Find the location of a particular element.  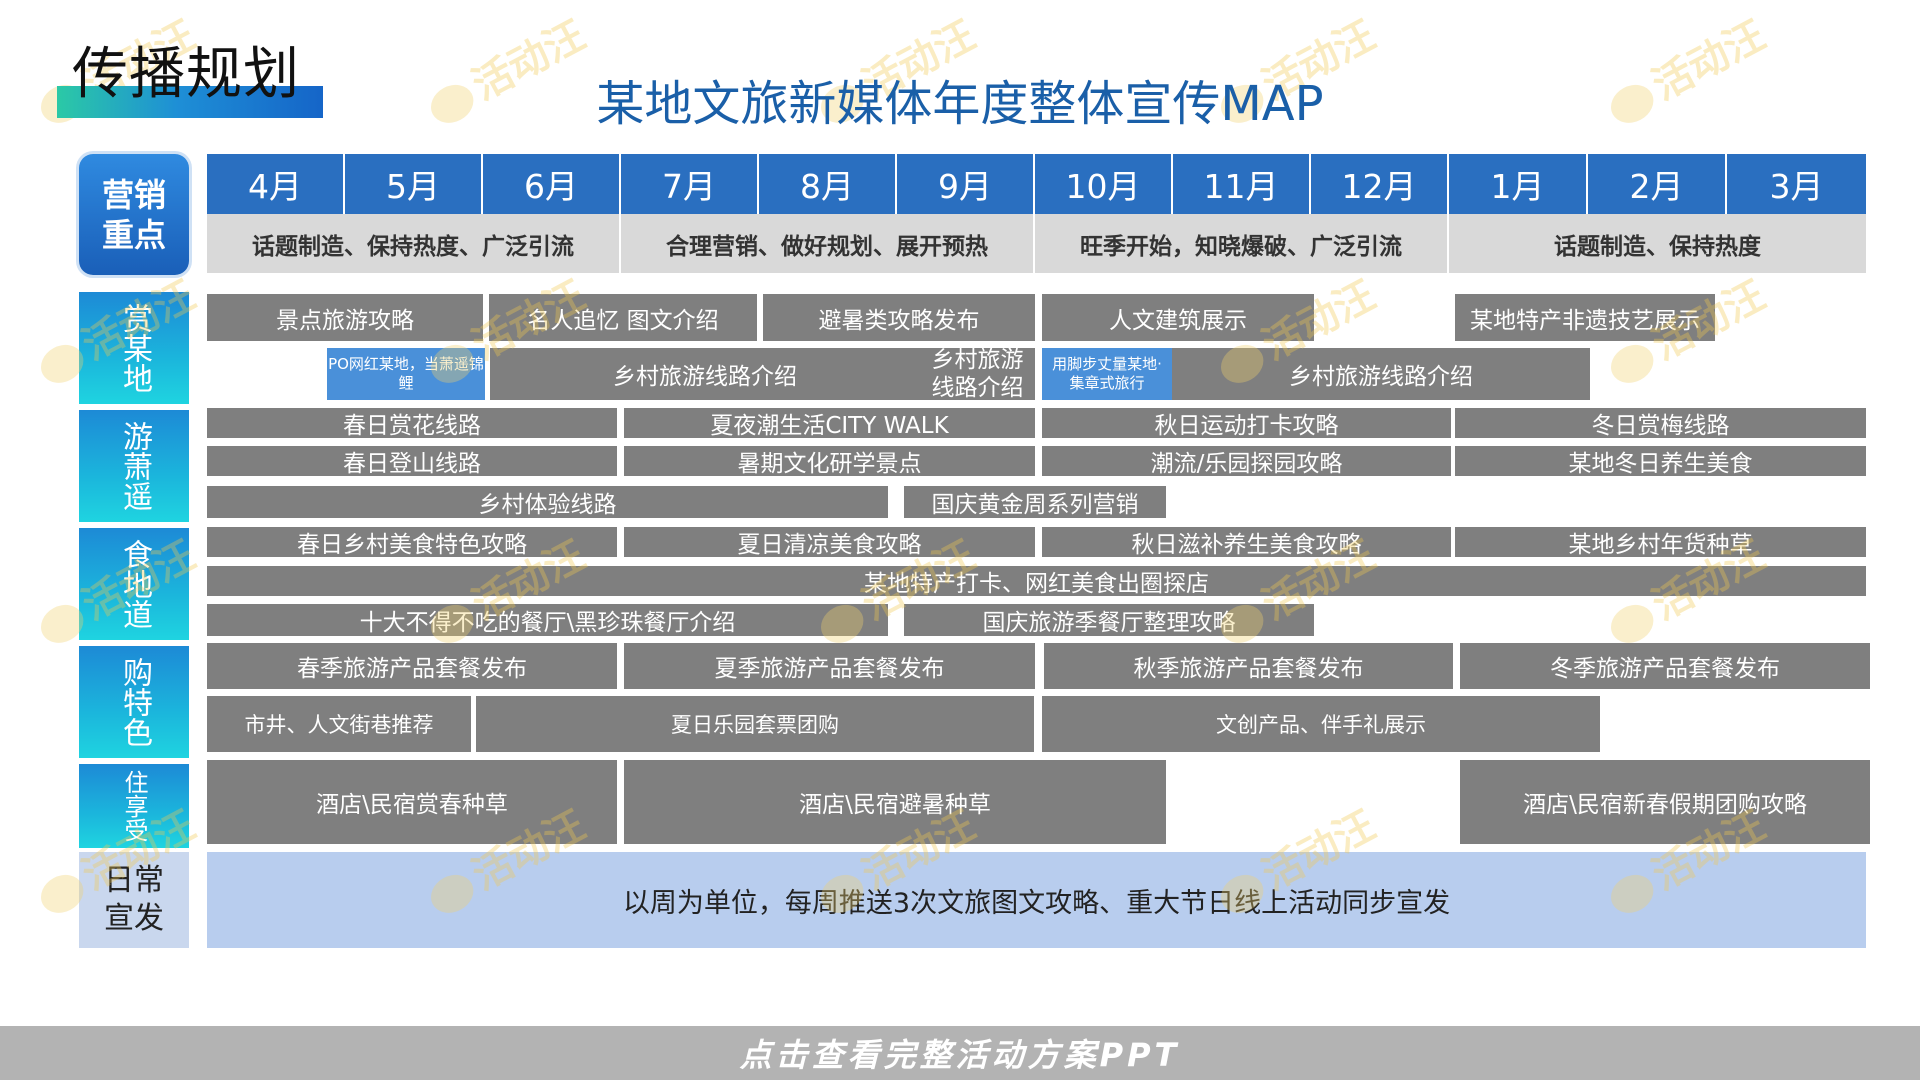

theme-cell: 合理营销、做好规划、展开预热 is located at coordinates (828, 243).